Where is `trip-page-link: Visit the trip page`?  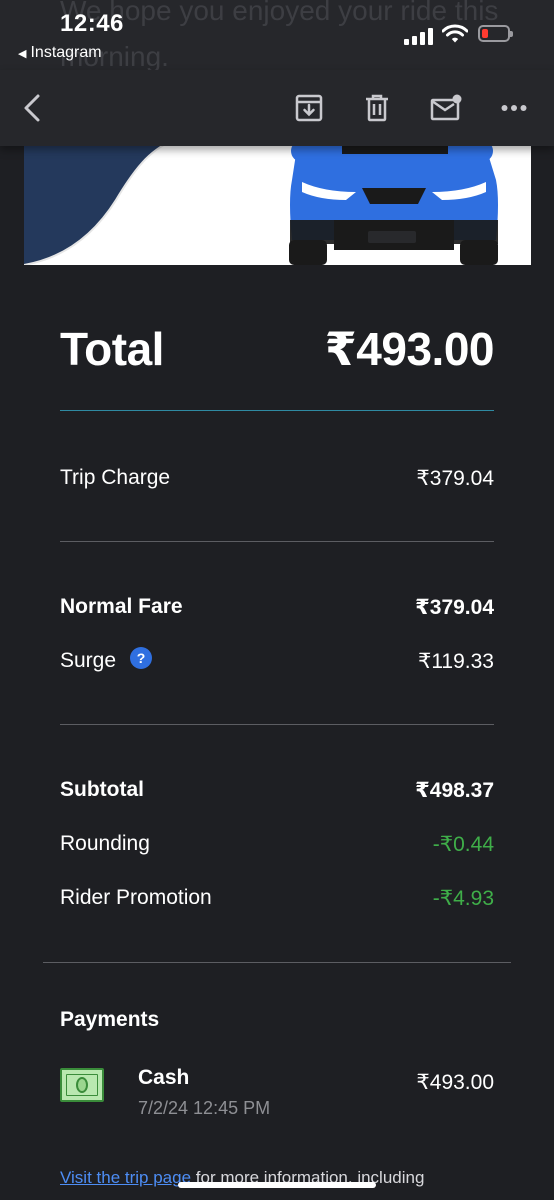 trip-page-link: Visit the trip page is located at coordinates (125, 1177).